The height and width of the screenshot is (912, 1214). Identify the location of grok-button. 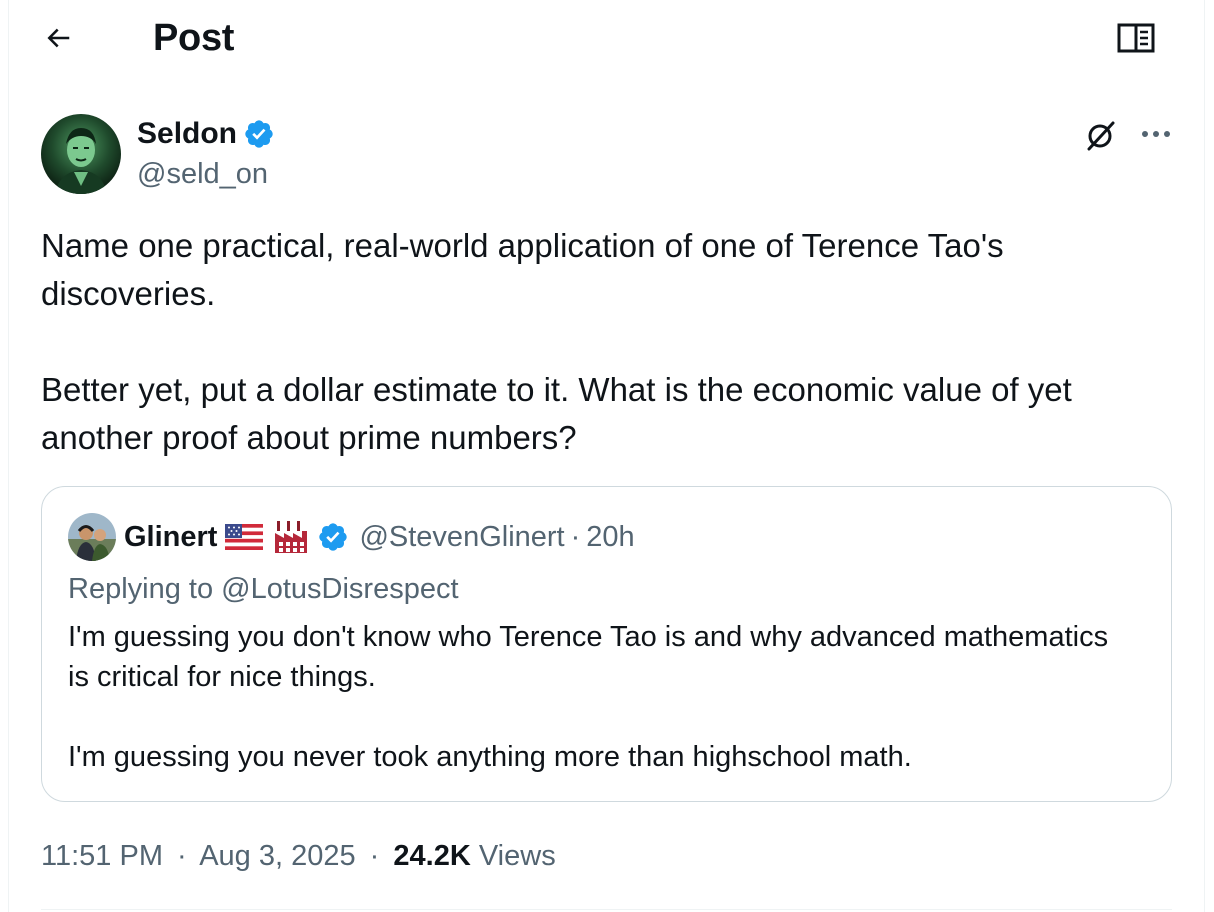
(1100, 136).